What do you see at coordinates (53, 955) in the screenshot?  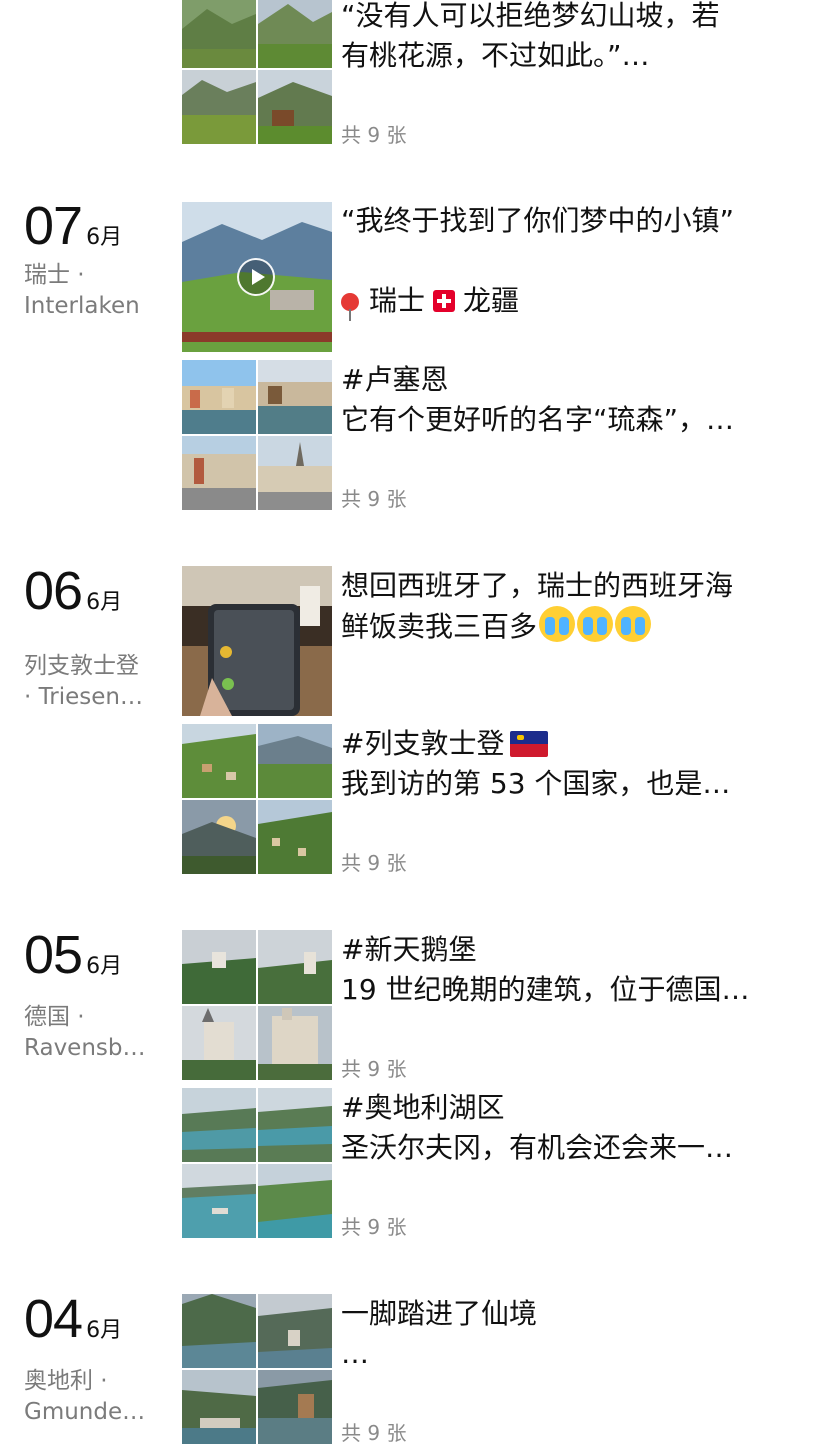 I see `day-number: 05` at bounding box center [53, 955].